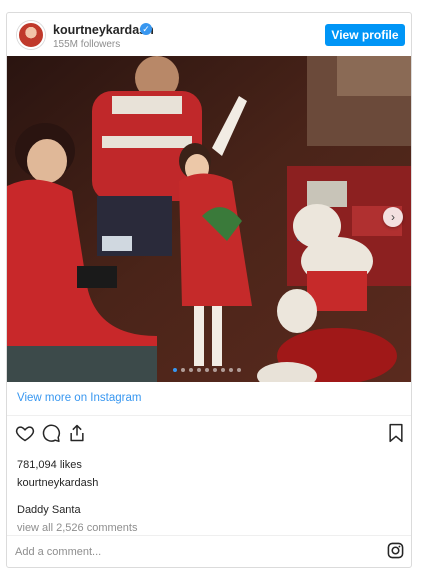 The image size is (421, 579). Describe the element at coordinates (31, 35) in the screenshot. I see `avatar` at that location.